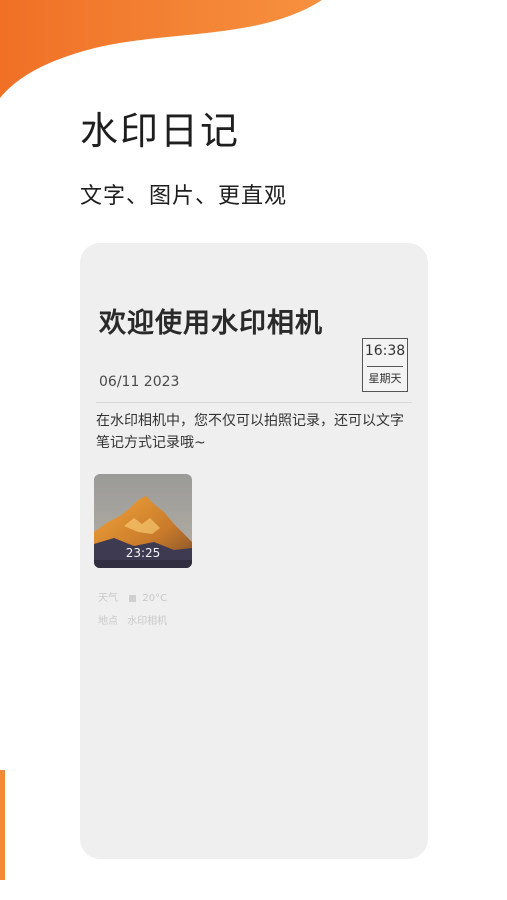 Image resolution: width=507 pixels, height=900 pixels. I want to click on card-divider, so click(254, 402).